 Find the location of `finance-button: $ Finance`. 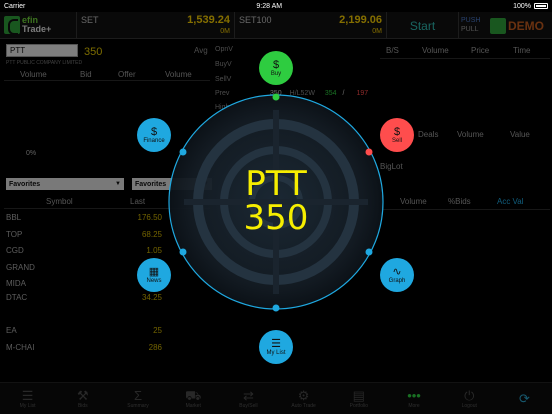

finance-button: $ Finance is located at coordinates (154, 135).